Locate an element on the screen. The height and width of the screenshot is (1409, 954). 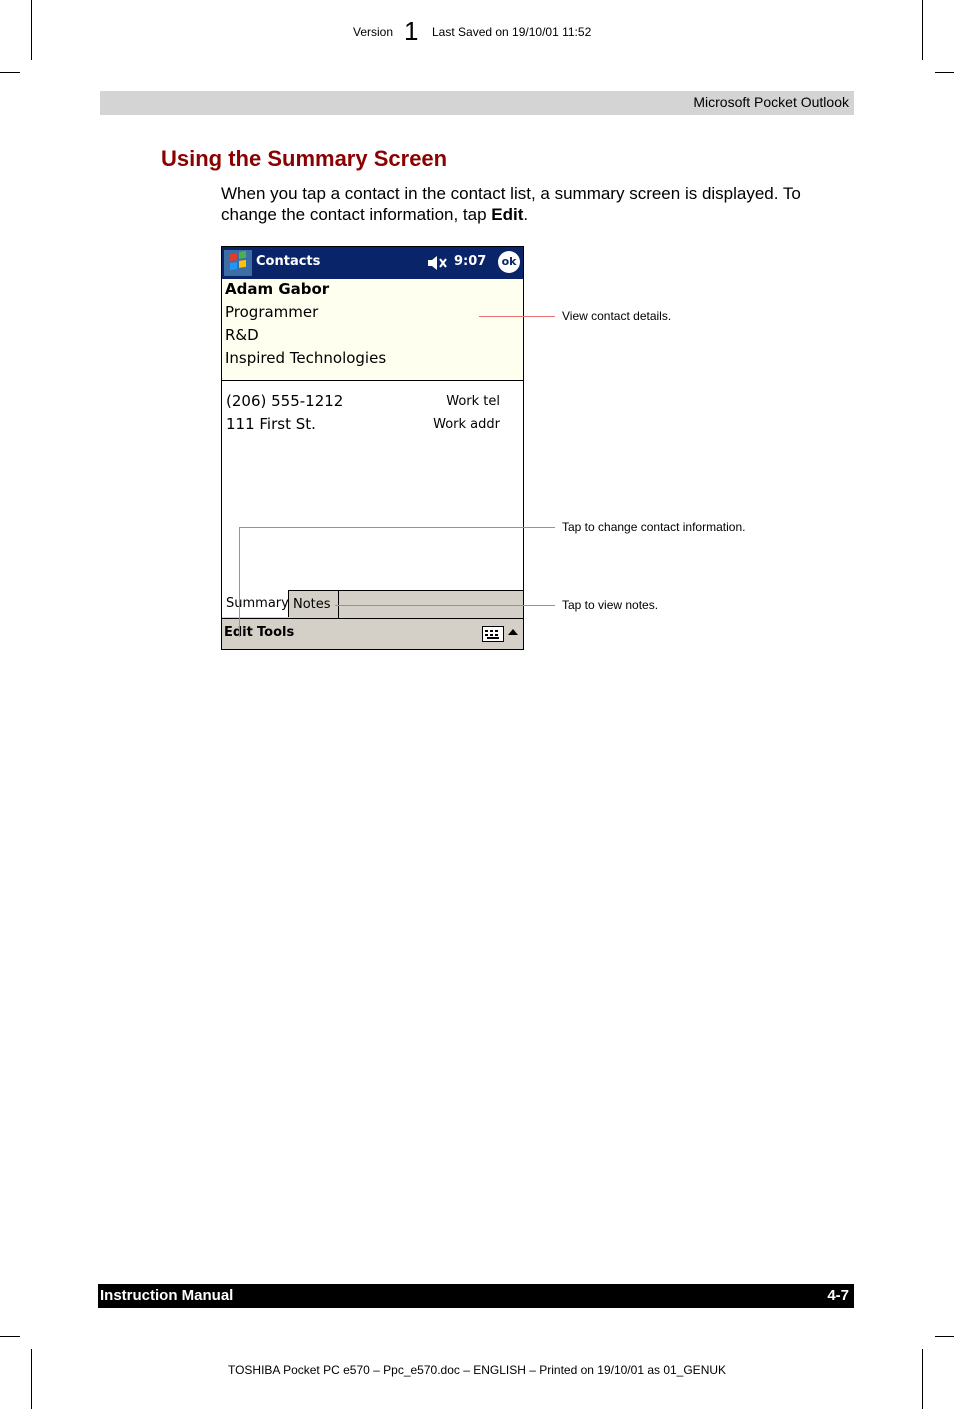
field-value: 111 First St. is located at coordinates (271, 424).